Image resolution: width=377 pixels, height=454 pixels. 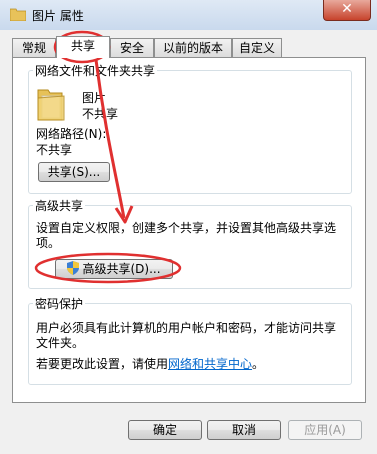 I want to click on password-change-text: 若要更改此设置，请使用网络和共享中心。, so click(x=150, y=363).